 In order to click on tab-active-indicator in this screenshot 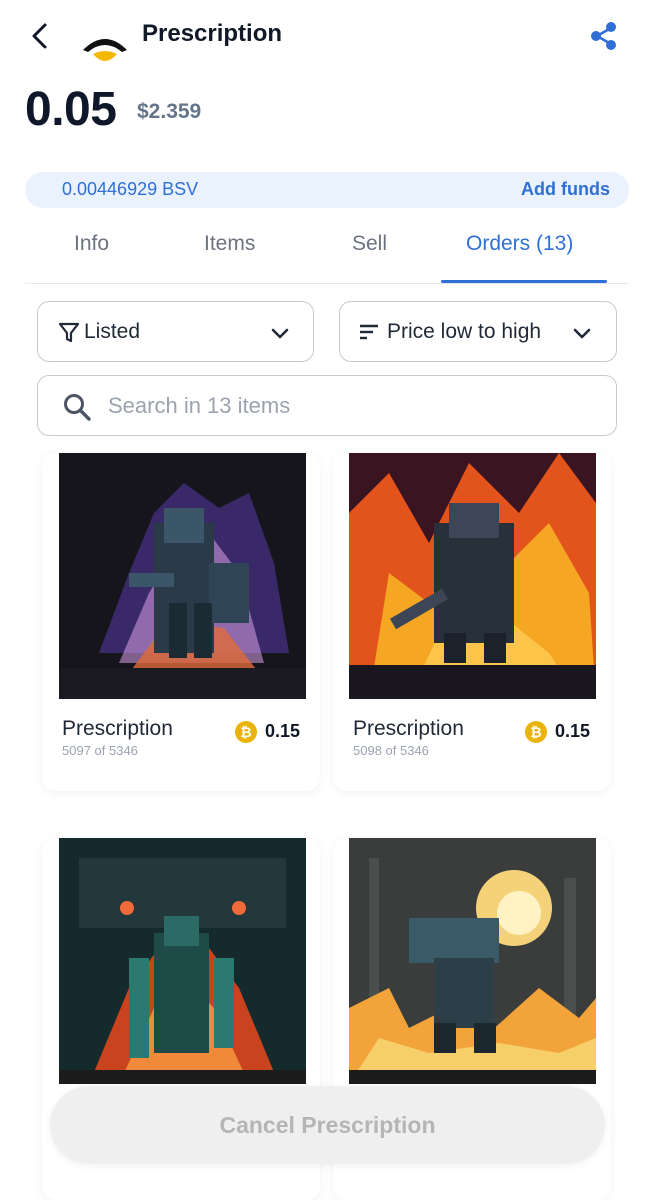, I will do `click(524, 281)`.